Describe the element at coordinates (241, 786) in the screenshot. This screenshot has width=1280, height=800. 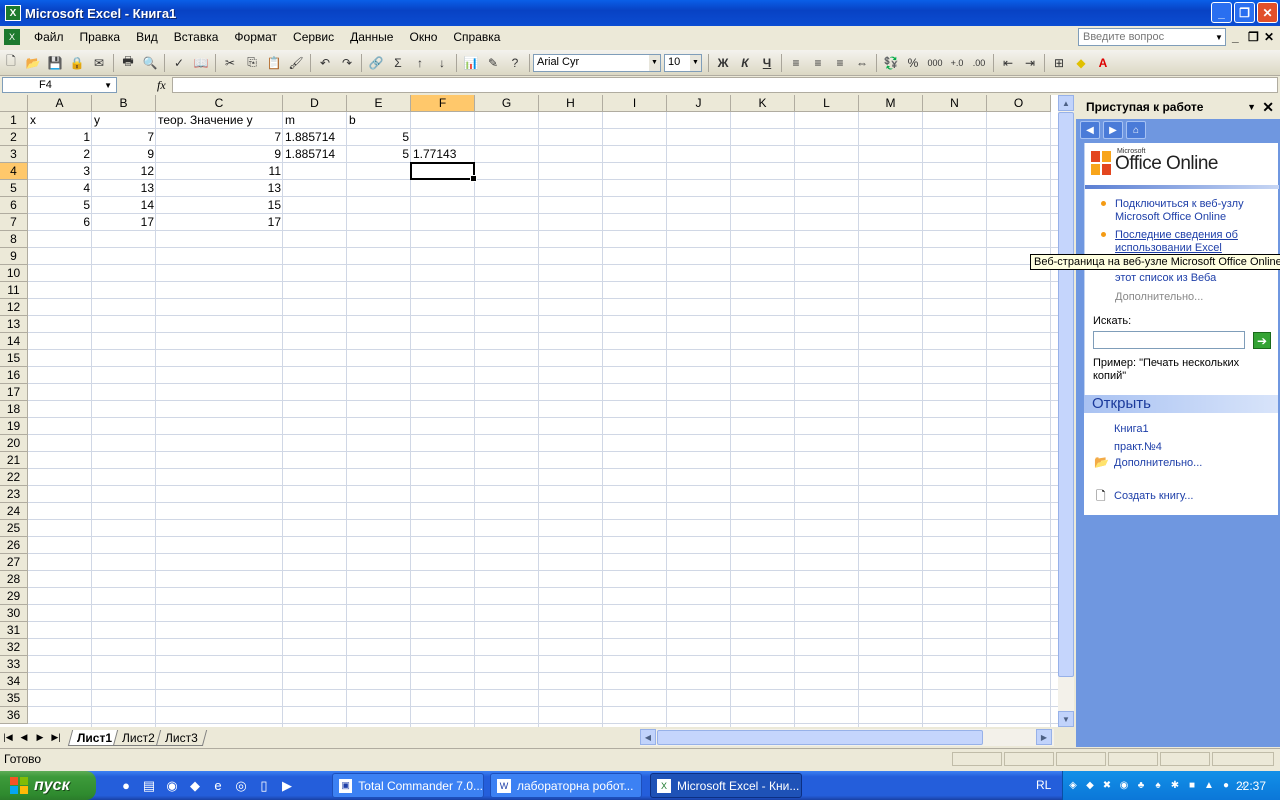
I see `quicklaunch-icon: ◎` at that location.